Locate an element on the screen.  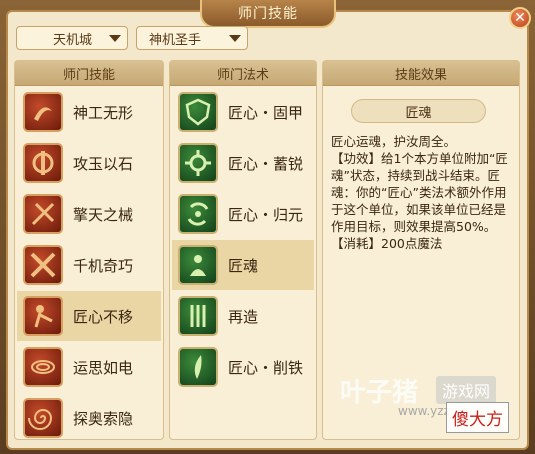
effect-line: 匠心运魂，护汝周全。 is located at coordinates (394, 141).